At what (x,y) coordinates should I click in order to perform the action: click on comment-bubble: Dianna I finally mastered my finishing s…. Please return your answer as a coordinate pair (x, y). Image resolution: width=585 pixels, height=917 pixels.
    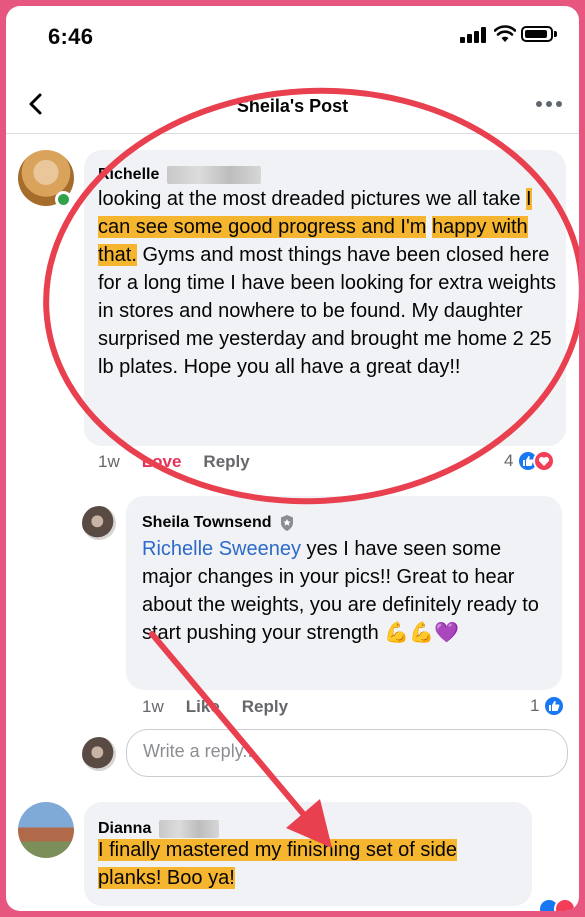
    Looking at the image, I should click on (308, 854).